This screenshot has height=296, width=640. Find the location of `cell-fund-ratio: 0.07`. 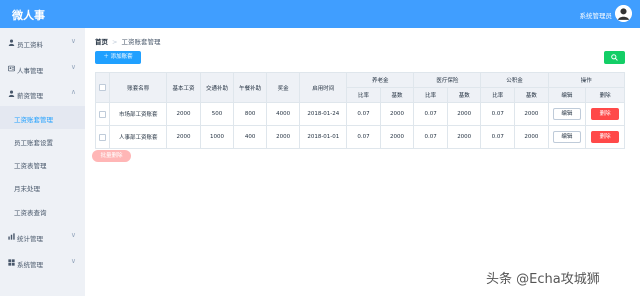

cell-fund-ratio: 0.07 is located at coordinates (498, 137).